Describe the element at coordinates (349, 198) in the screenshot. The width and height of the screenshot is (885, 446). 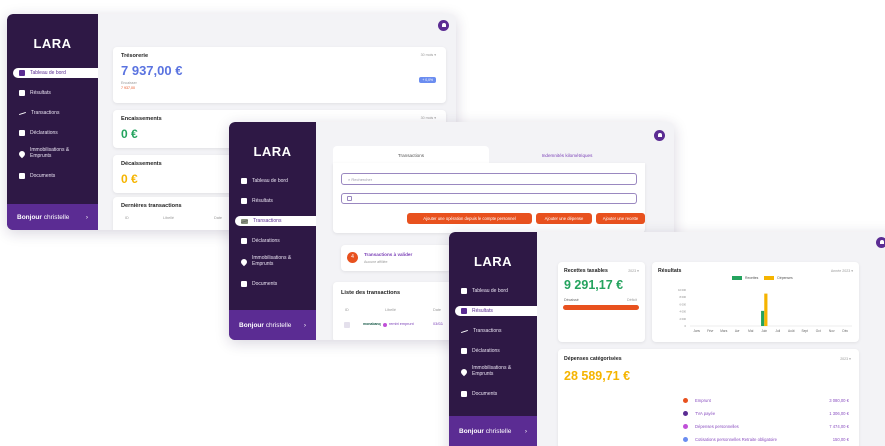
I see `calendar-icon` at that location.